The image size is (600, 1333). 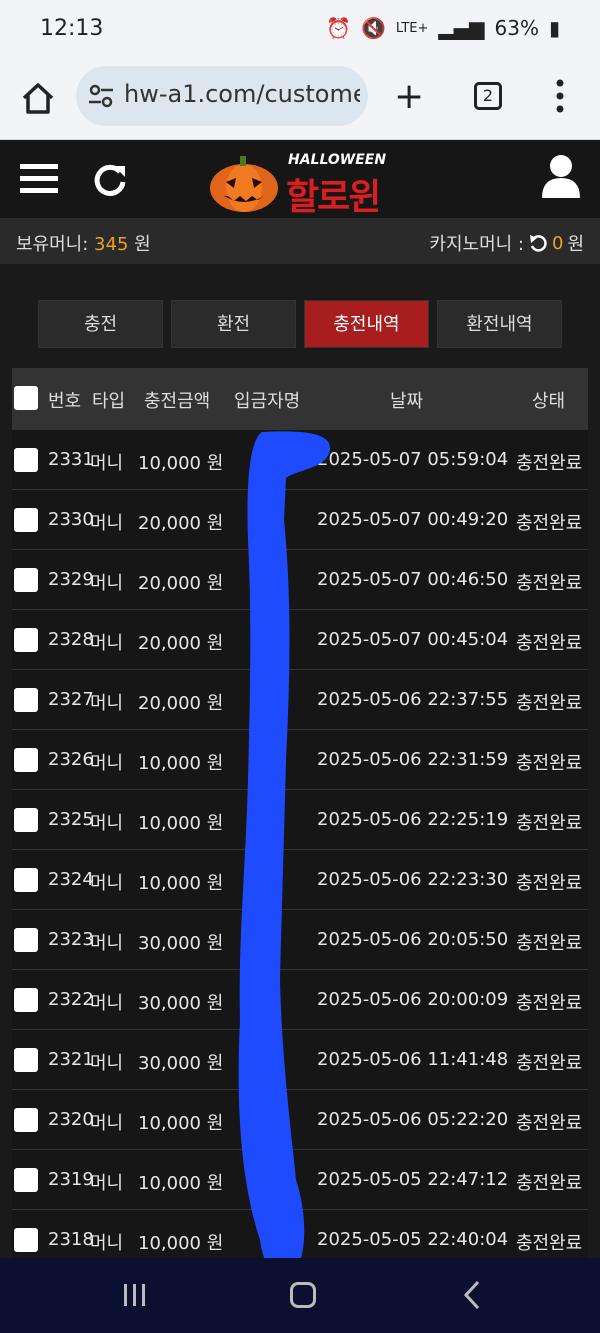 What do you see at coordinates (71, 1239) in the screenshot?
I see `row-no: 2318` at bounding box center [71, 1239].